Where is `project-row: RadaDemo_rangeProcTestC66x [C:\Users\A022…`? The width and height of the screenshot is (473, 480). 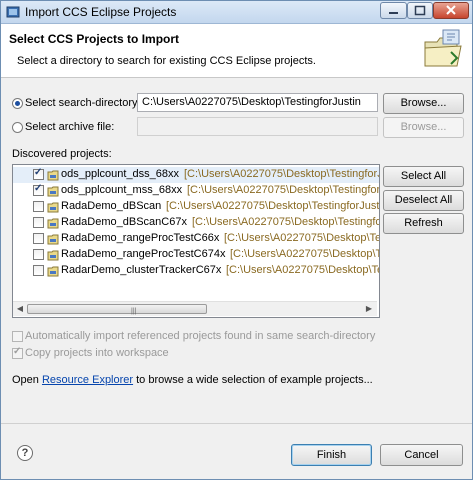 project-row: RadaDemo_rangeProcTestC66x [C:\Users\A022… is located at coordinates (196, 239).